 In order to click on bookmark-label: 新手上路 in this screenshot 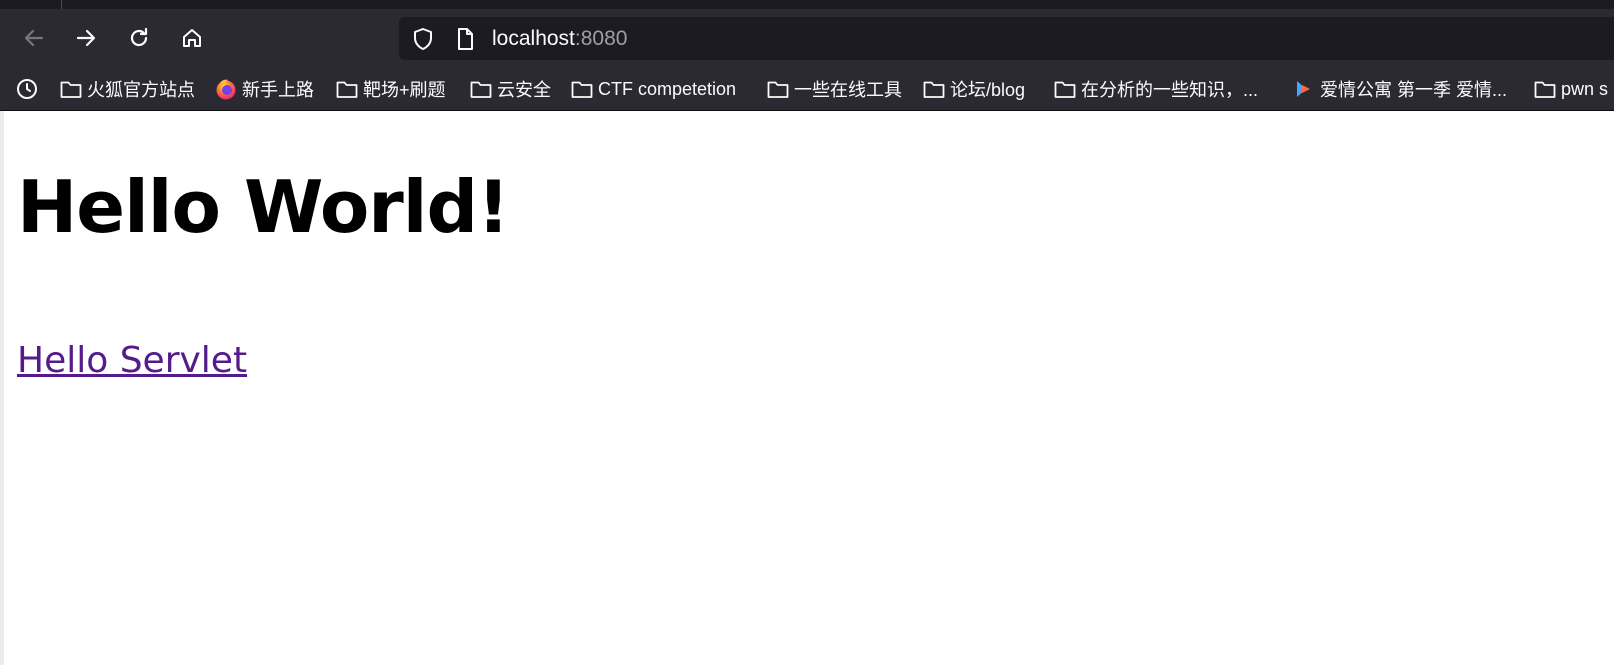, I will do `click(278, 90)`.